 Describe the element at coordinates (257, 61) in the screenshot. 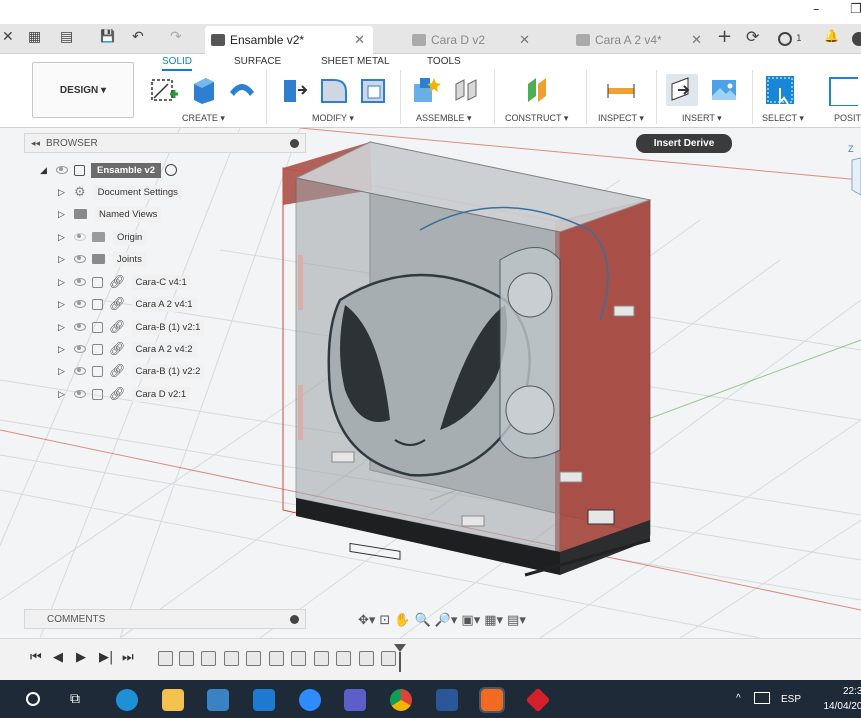

I see `tab-surface: SURFACE` at that location.